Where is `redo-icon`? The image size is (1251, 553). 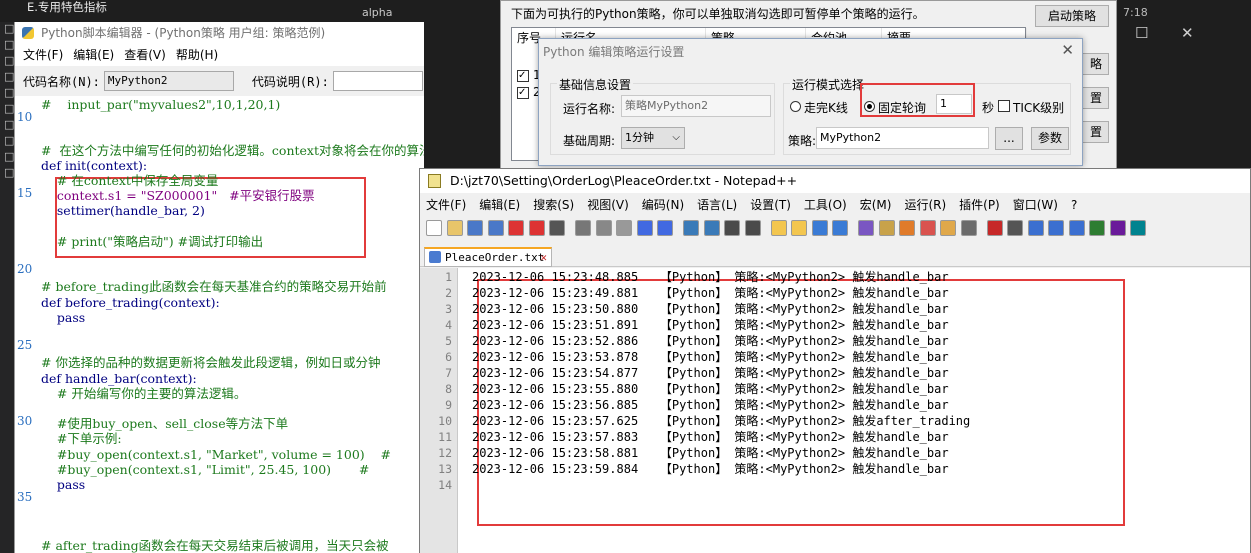 redo-icon is located at coordinates (665, 228).